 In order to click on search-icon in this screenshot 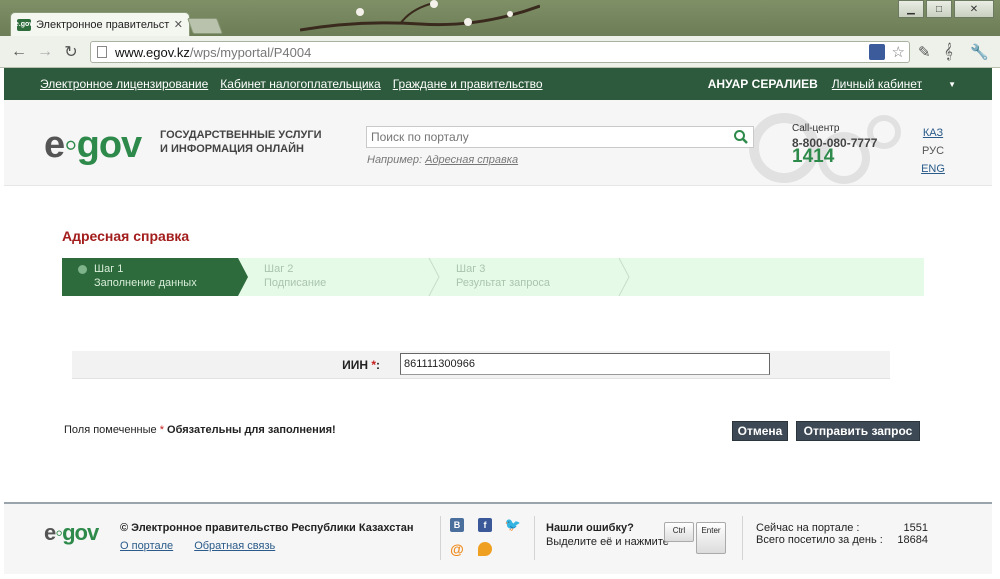, I will do `click(741, 137)`.